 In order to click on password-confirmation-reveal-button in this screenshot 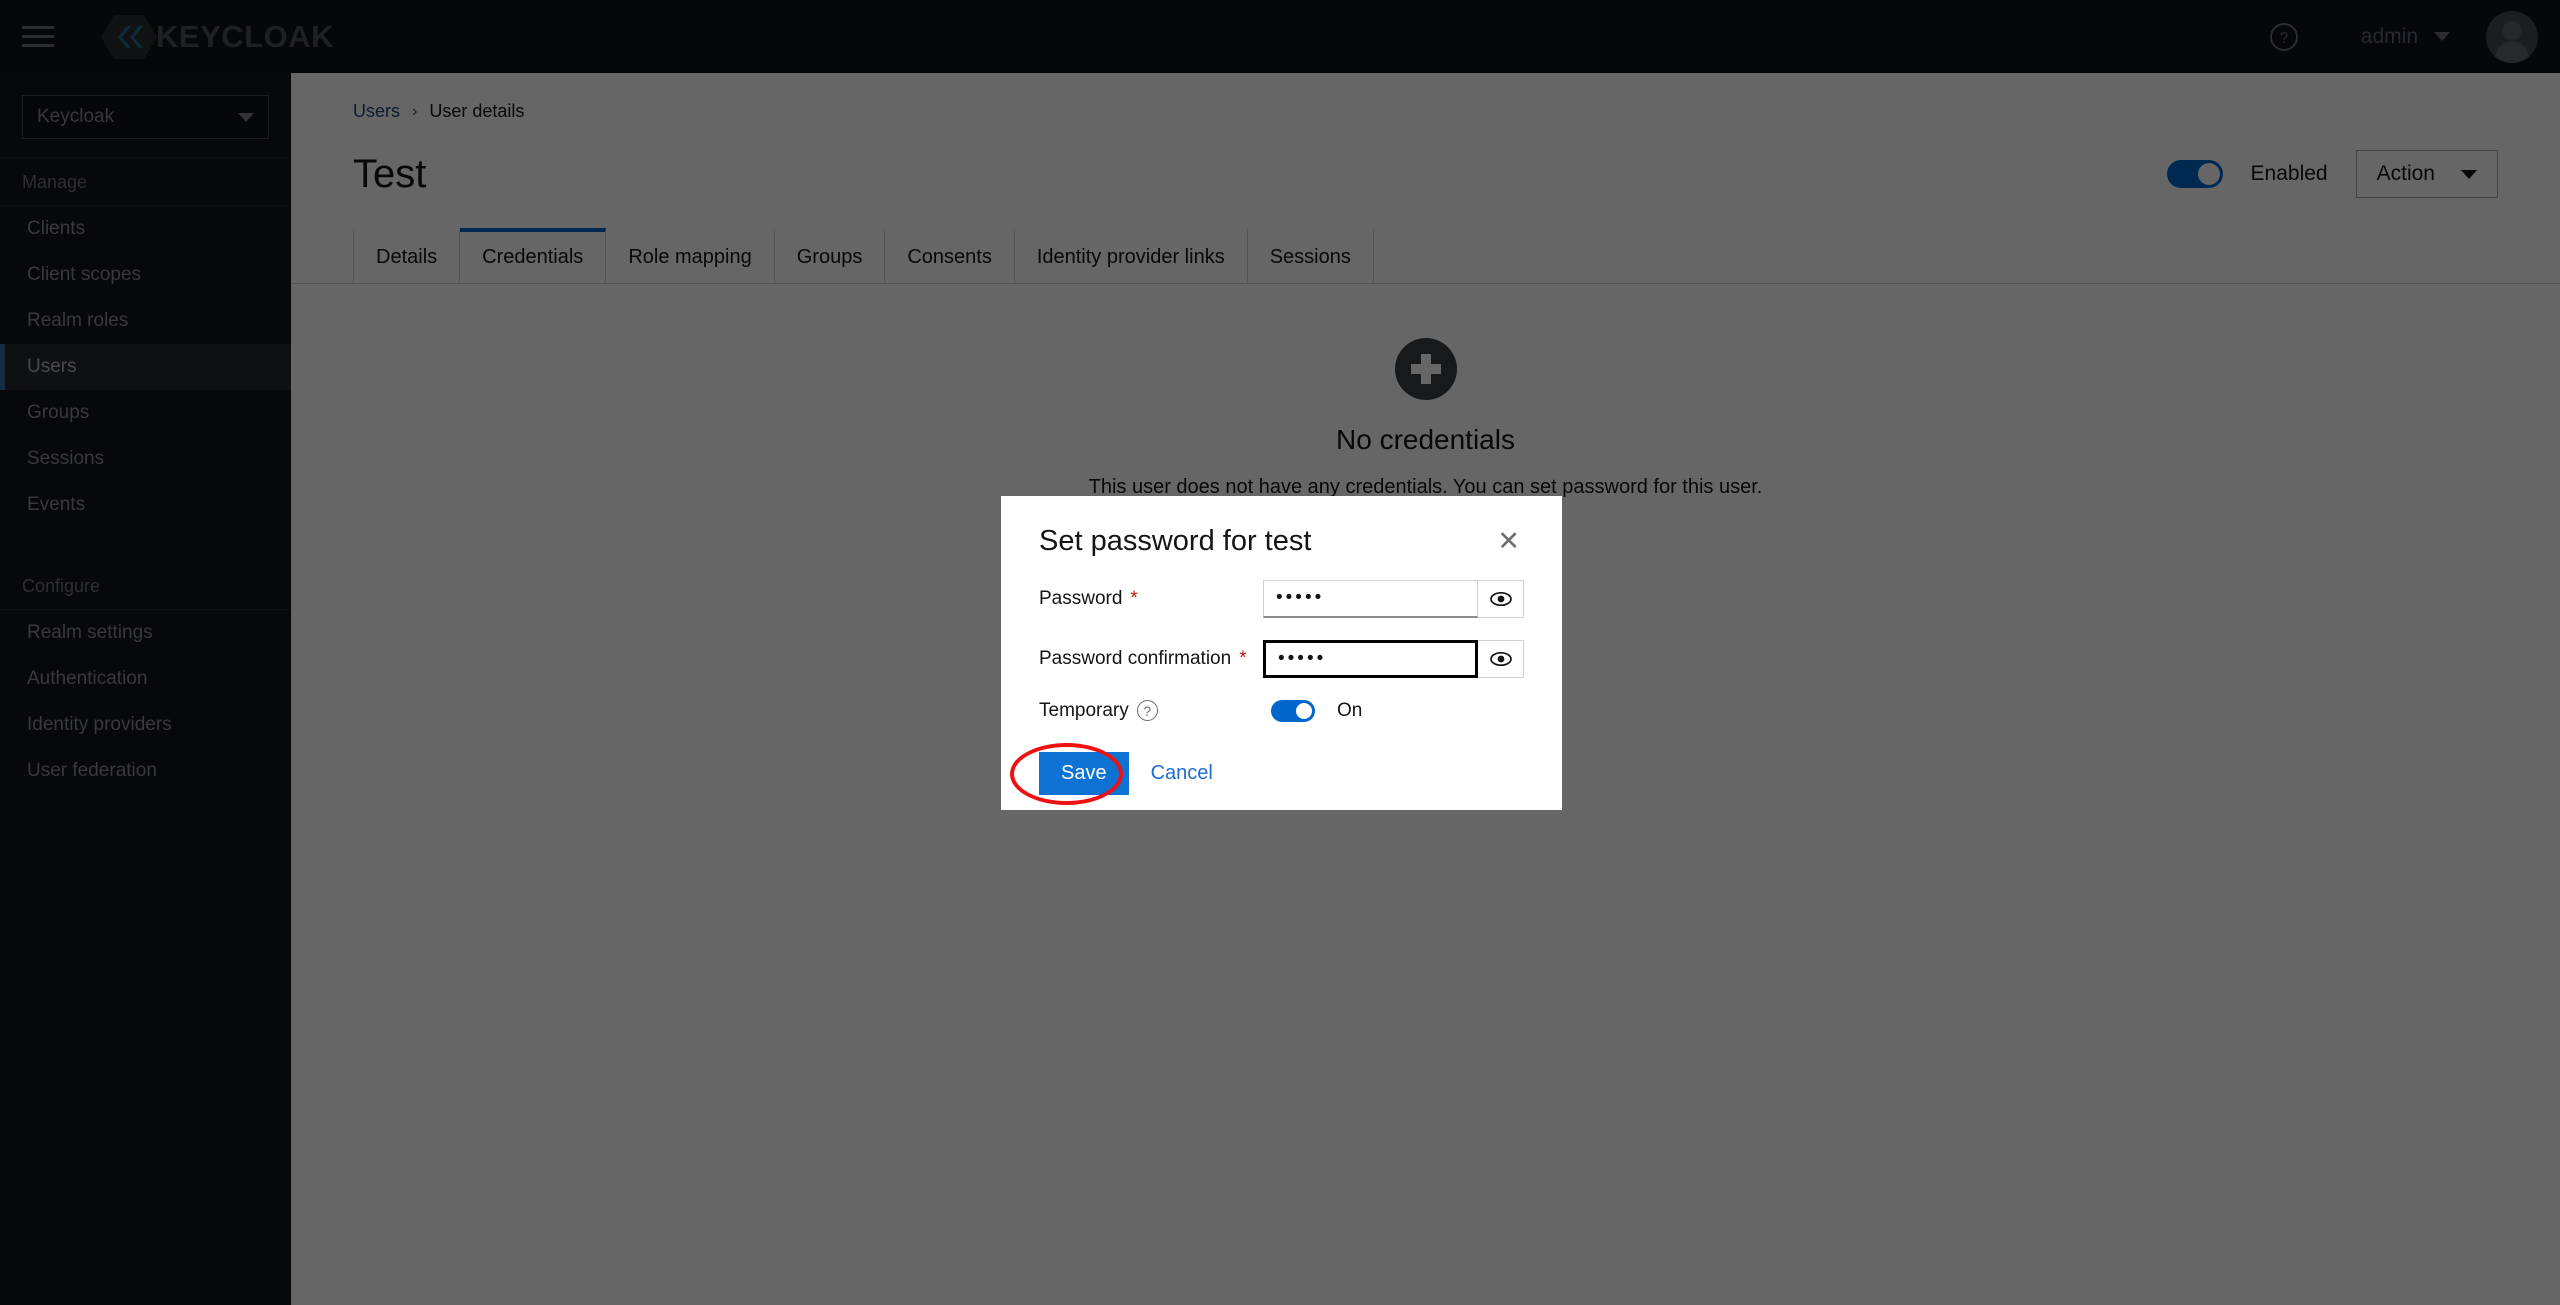, I will do `click(1501, 658)`.